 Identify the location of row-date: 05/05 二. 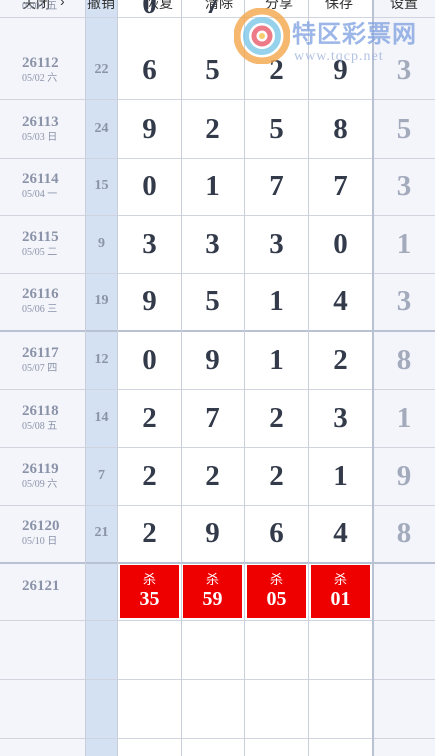
(40, 252).